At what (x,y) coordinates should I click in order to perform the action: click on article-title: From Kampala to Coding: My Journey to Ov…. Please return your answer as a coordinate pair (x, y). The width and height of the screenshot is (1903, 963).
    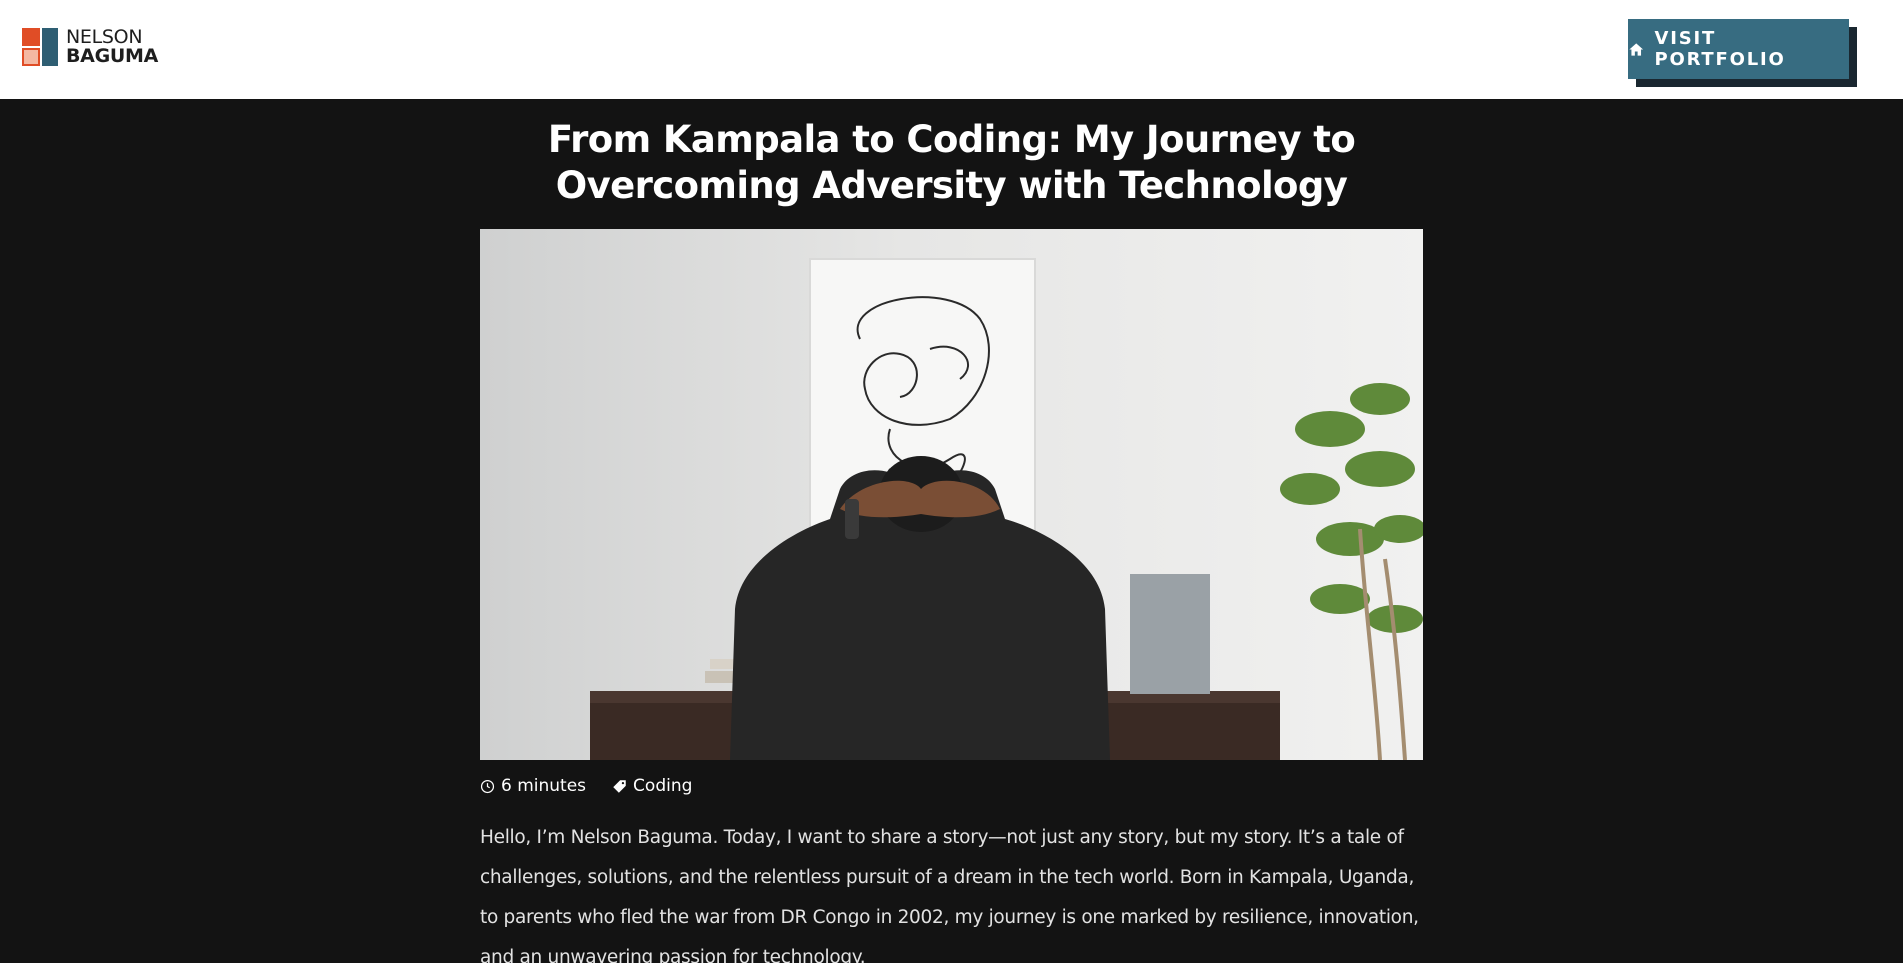
    Looking at the image, I should click on (951, 162).